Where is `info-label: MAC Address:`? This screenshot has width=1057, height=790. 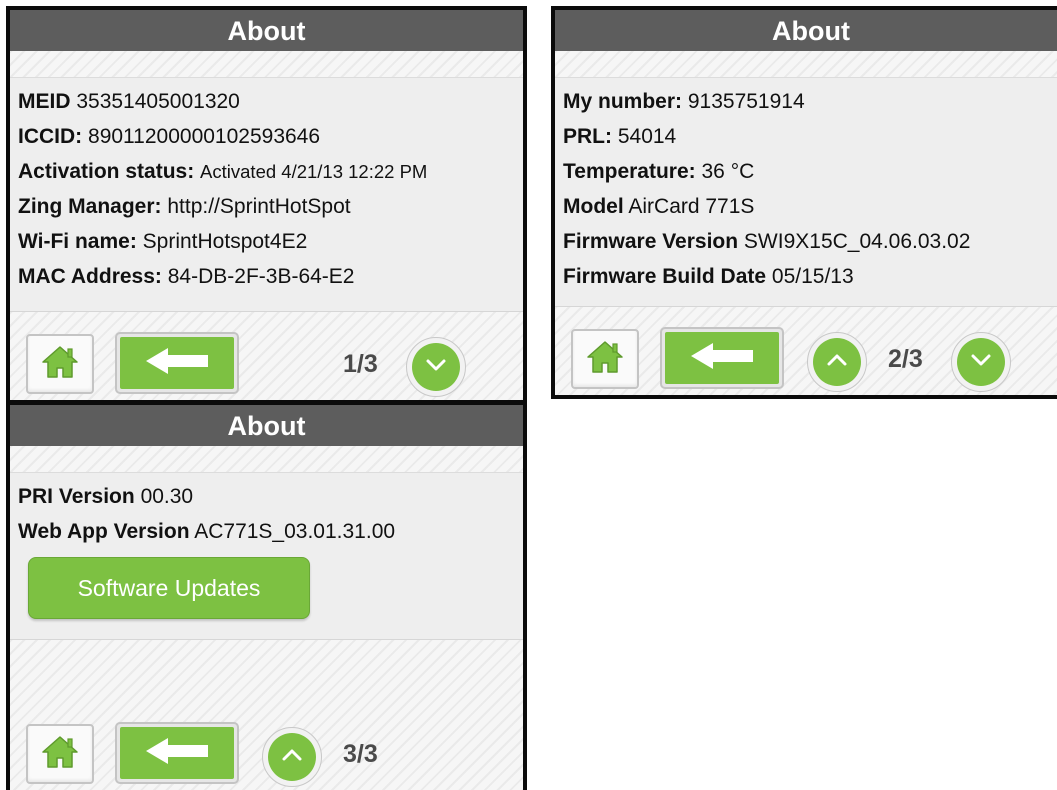 info-label: MAC Address: is located at coordinates (90, 276).